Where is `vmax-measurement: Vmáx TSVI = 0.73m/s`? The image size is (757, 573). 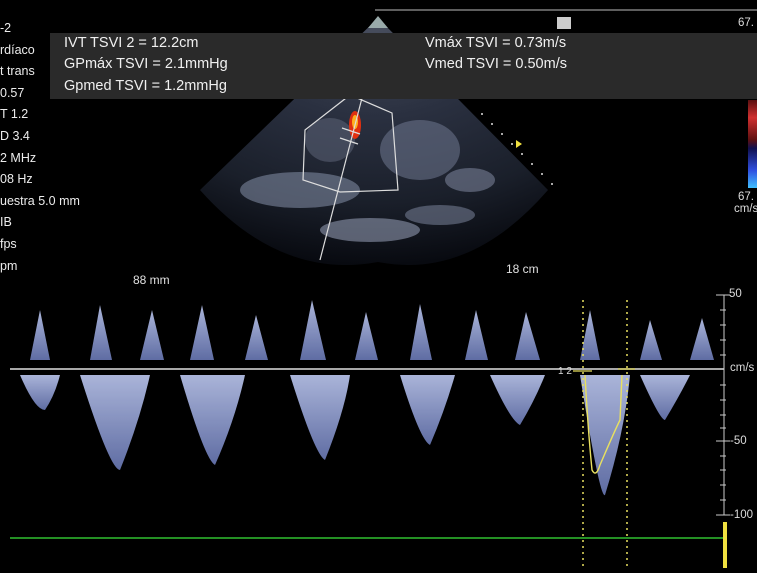 vmax-measurement: Vmáx TSVI = 0.73m/s is located at coordinates (496, 43).